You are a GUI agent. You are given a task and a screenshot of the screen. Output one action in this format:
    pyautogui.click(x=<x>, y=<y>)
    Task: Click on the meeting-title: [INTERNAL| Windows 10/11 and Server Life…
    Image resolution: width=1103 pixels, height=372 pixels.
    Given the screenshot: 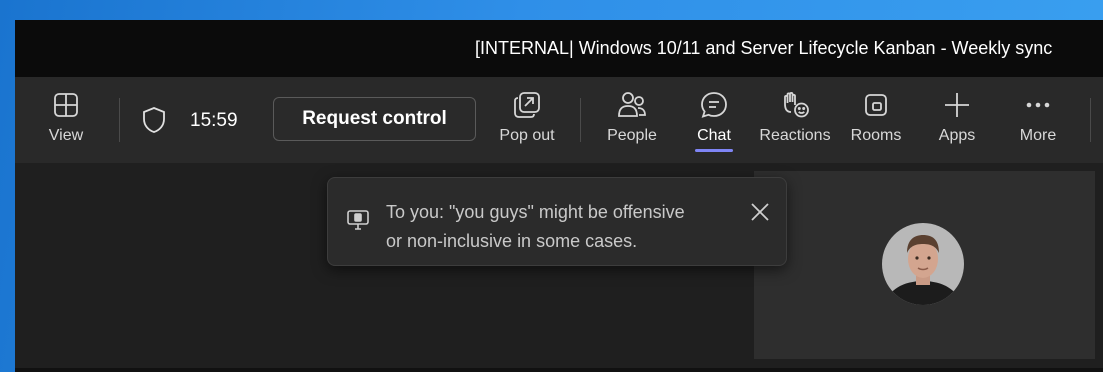 What is the action you would take?
    pyautogui.click(x=764, y=48)
    